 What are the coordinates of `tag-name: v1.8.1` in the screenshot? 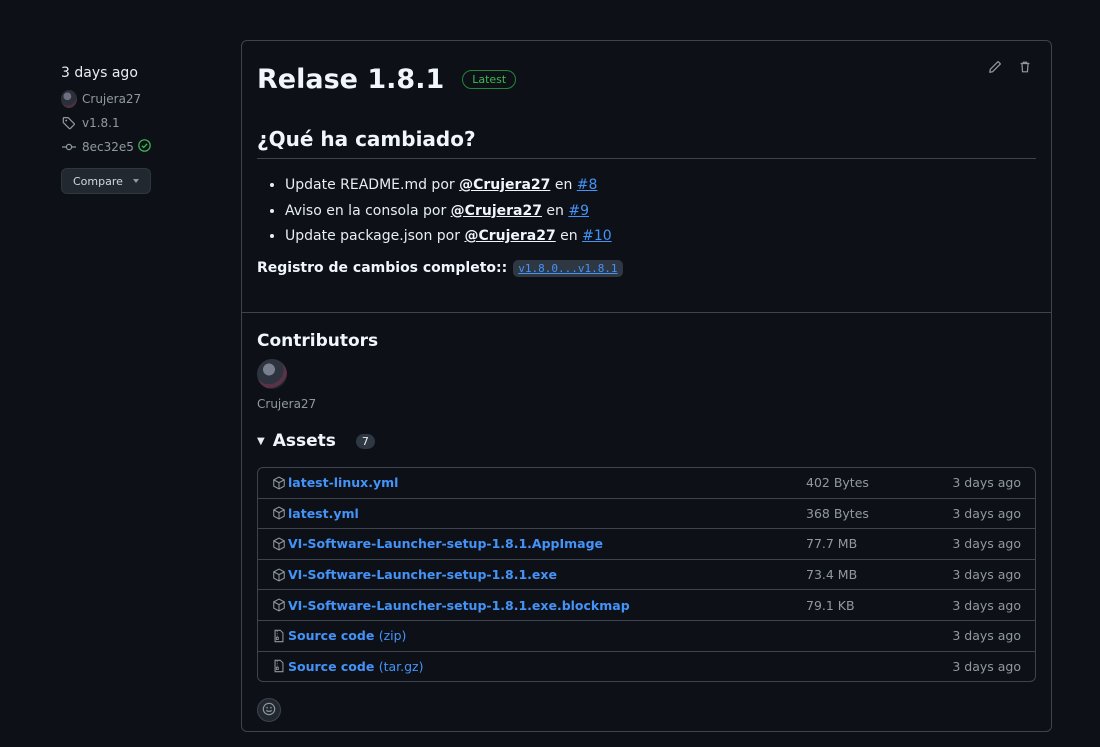 It's located at (101, 123).